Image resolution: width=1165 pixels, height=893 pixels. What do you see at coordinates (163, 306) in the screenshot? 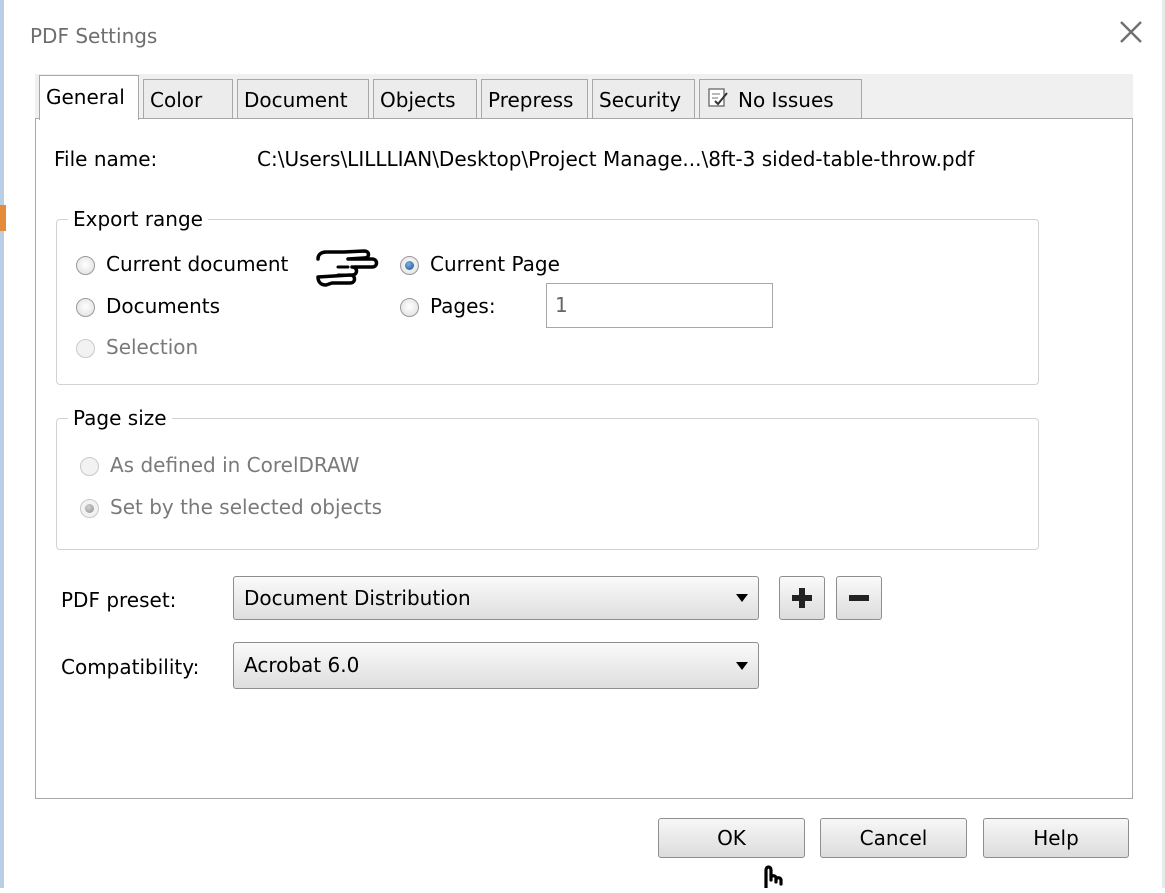
I see `documents-label: Documents` at bounding box center [163, 306].